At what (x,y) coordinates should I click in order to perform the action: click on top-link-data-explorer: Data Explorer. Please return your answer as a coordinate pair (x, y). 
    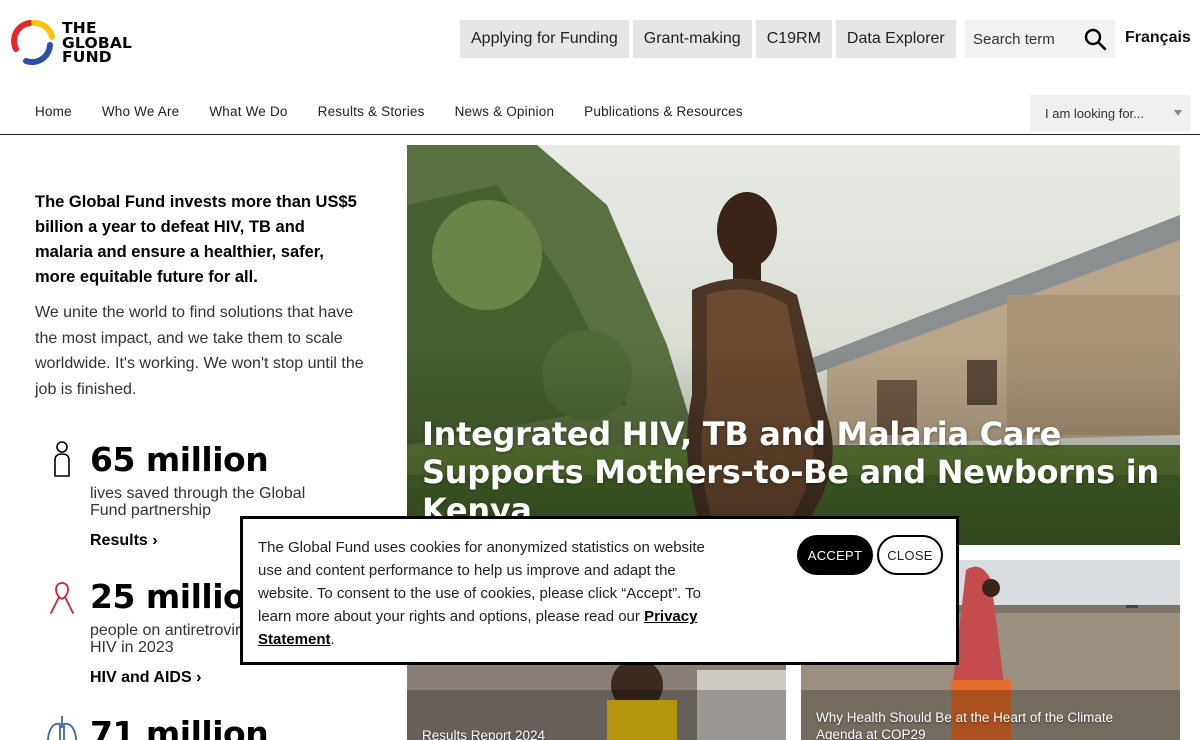
    Looking at the image, I should click on (895, 39).